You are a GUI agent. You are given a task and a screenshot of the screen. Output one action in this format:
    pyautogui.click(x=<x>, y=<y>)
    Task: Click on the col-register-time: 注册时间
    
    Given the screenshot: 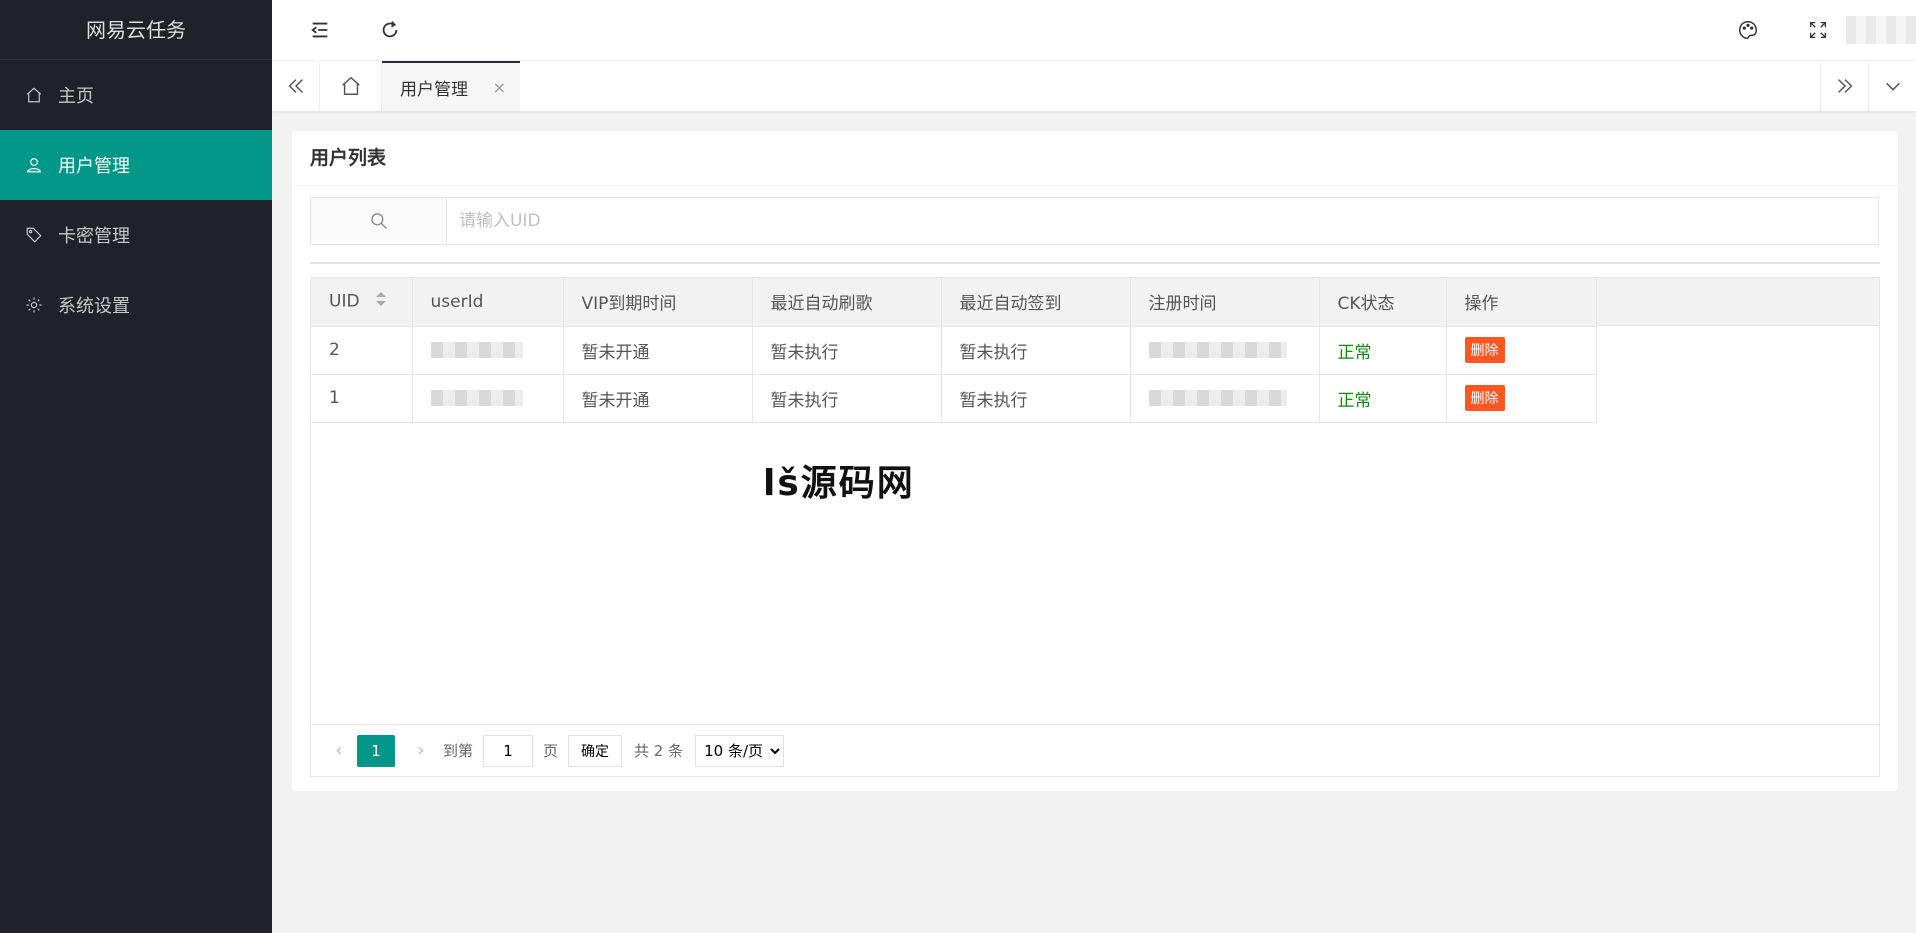 What is the action you would take?
    pyautogui.click(x=1225, y=302)
    